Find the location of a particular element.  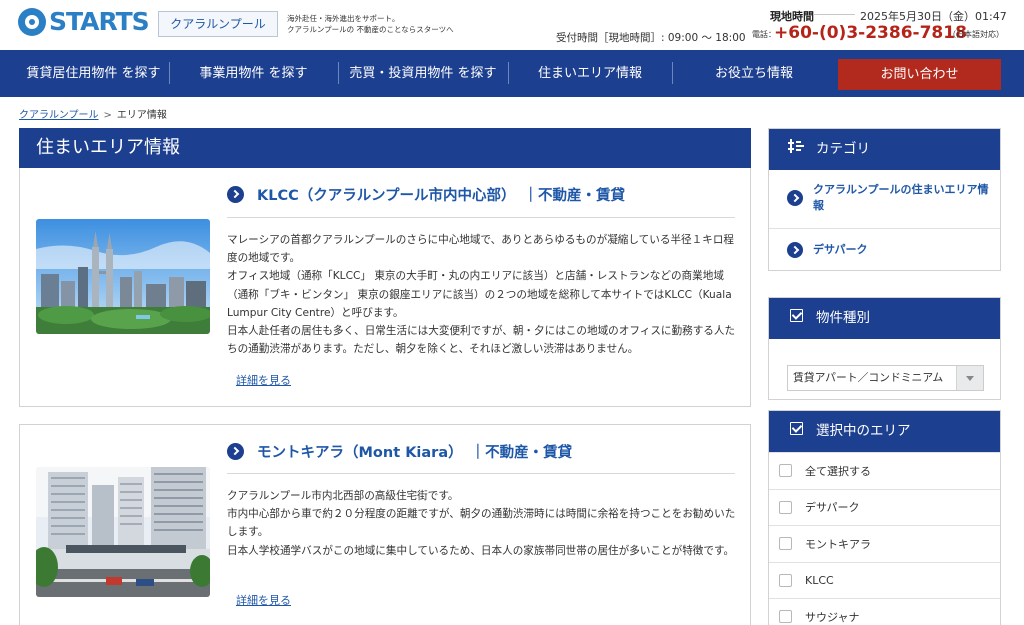

selected-area-panel: 選択中のエリア 全て選択する デサパーク モントキアラ KLCC サウジャナ is located at coordinates (884, 517).